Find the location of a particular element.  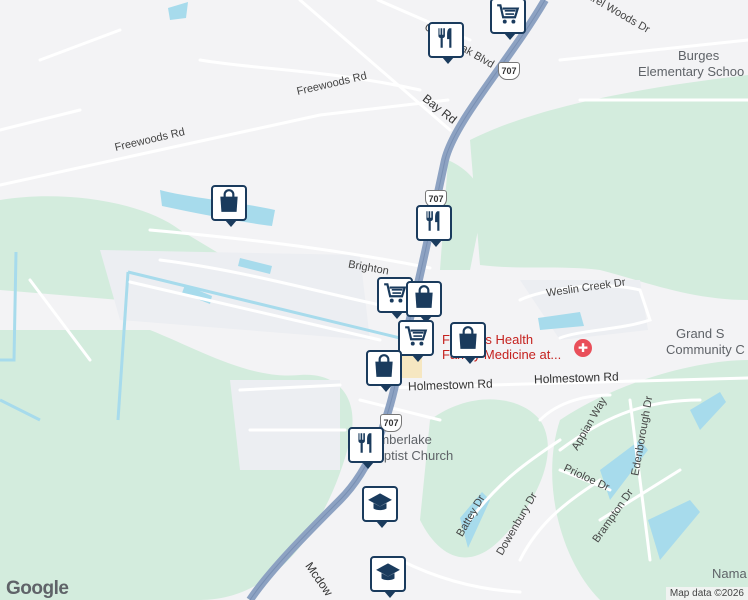

place-label-nama: Nama is located at coordinates (729, 573).